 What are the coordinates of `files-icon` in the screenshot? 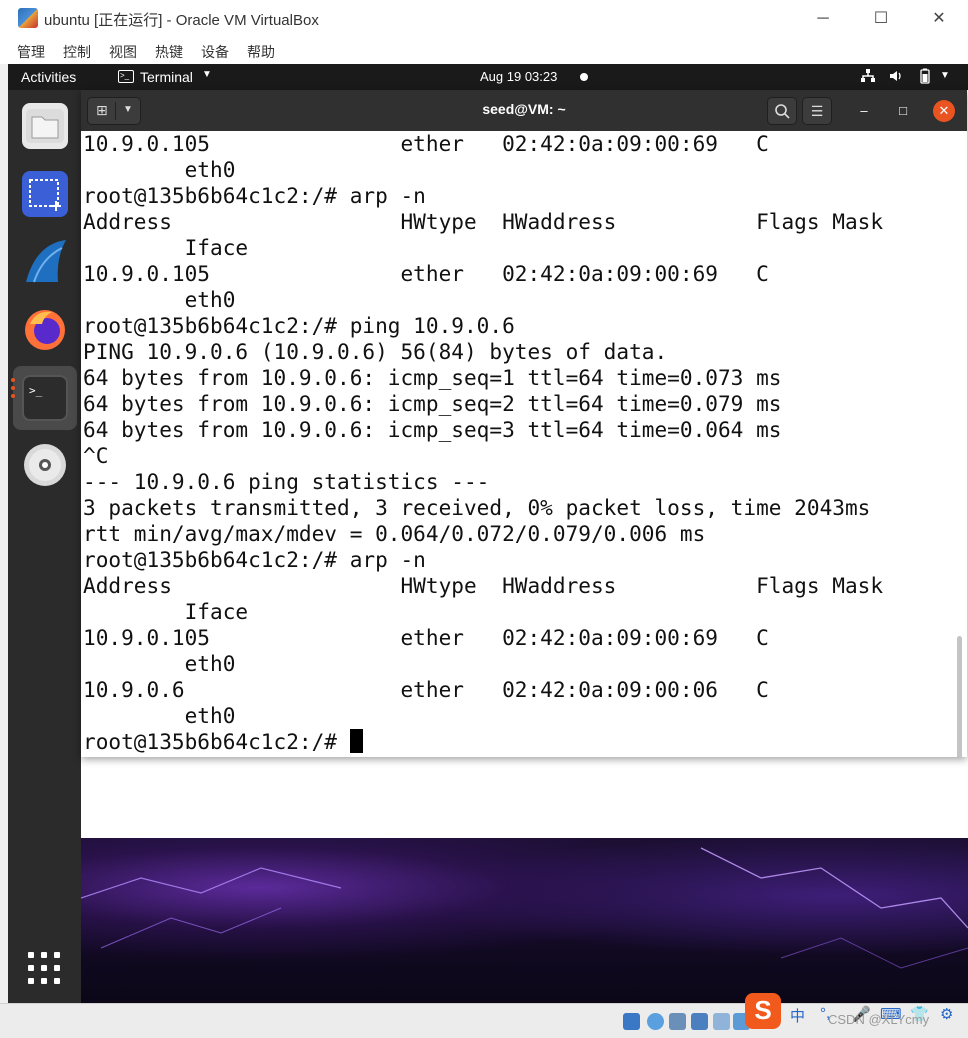 It's located at (45, 126).